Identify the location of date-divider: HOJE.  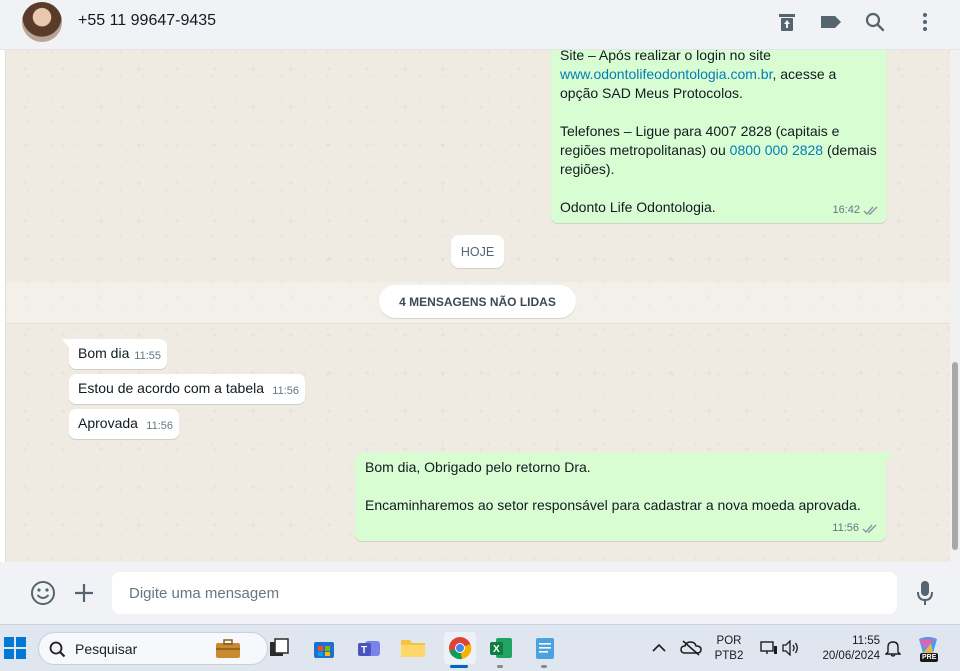
(477, 251).